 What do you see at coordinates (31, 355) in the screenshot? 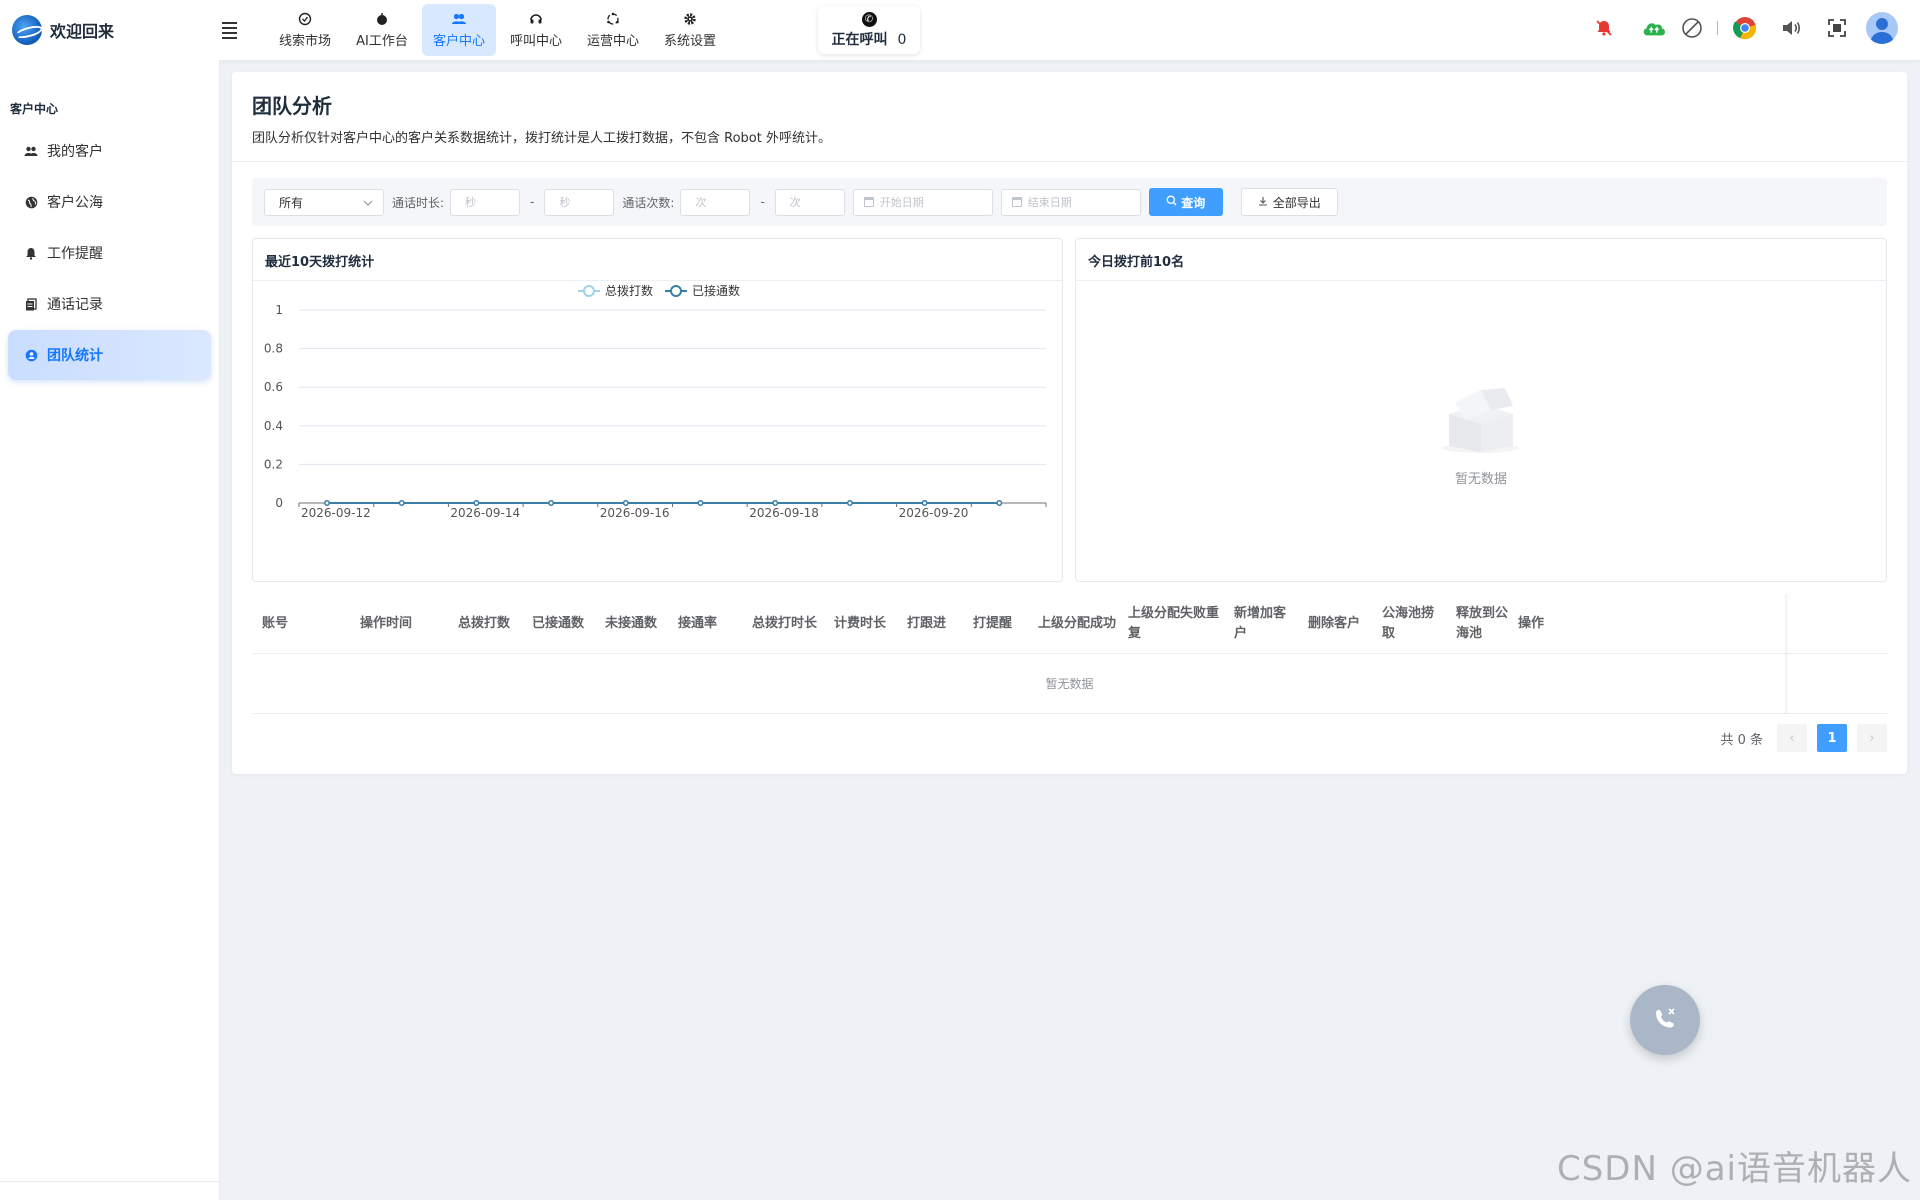
I see `team-icon` at bounding box center [31, 355].